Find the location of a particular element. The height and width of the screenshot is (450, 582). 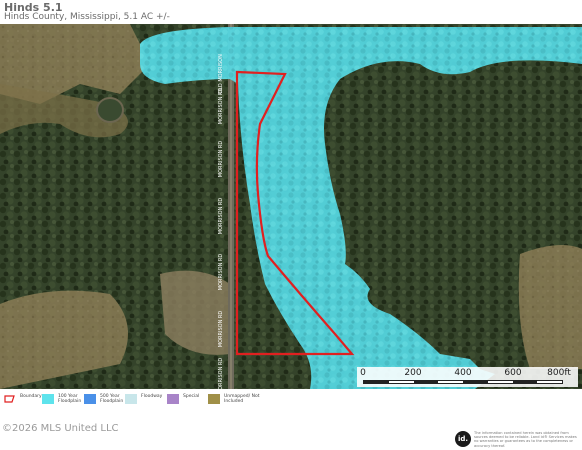

scale-label-0: 0 is located at coordinates (363, 373).